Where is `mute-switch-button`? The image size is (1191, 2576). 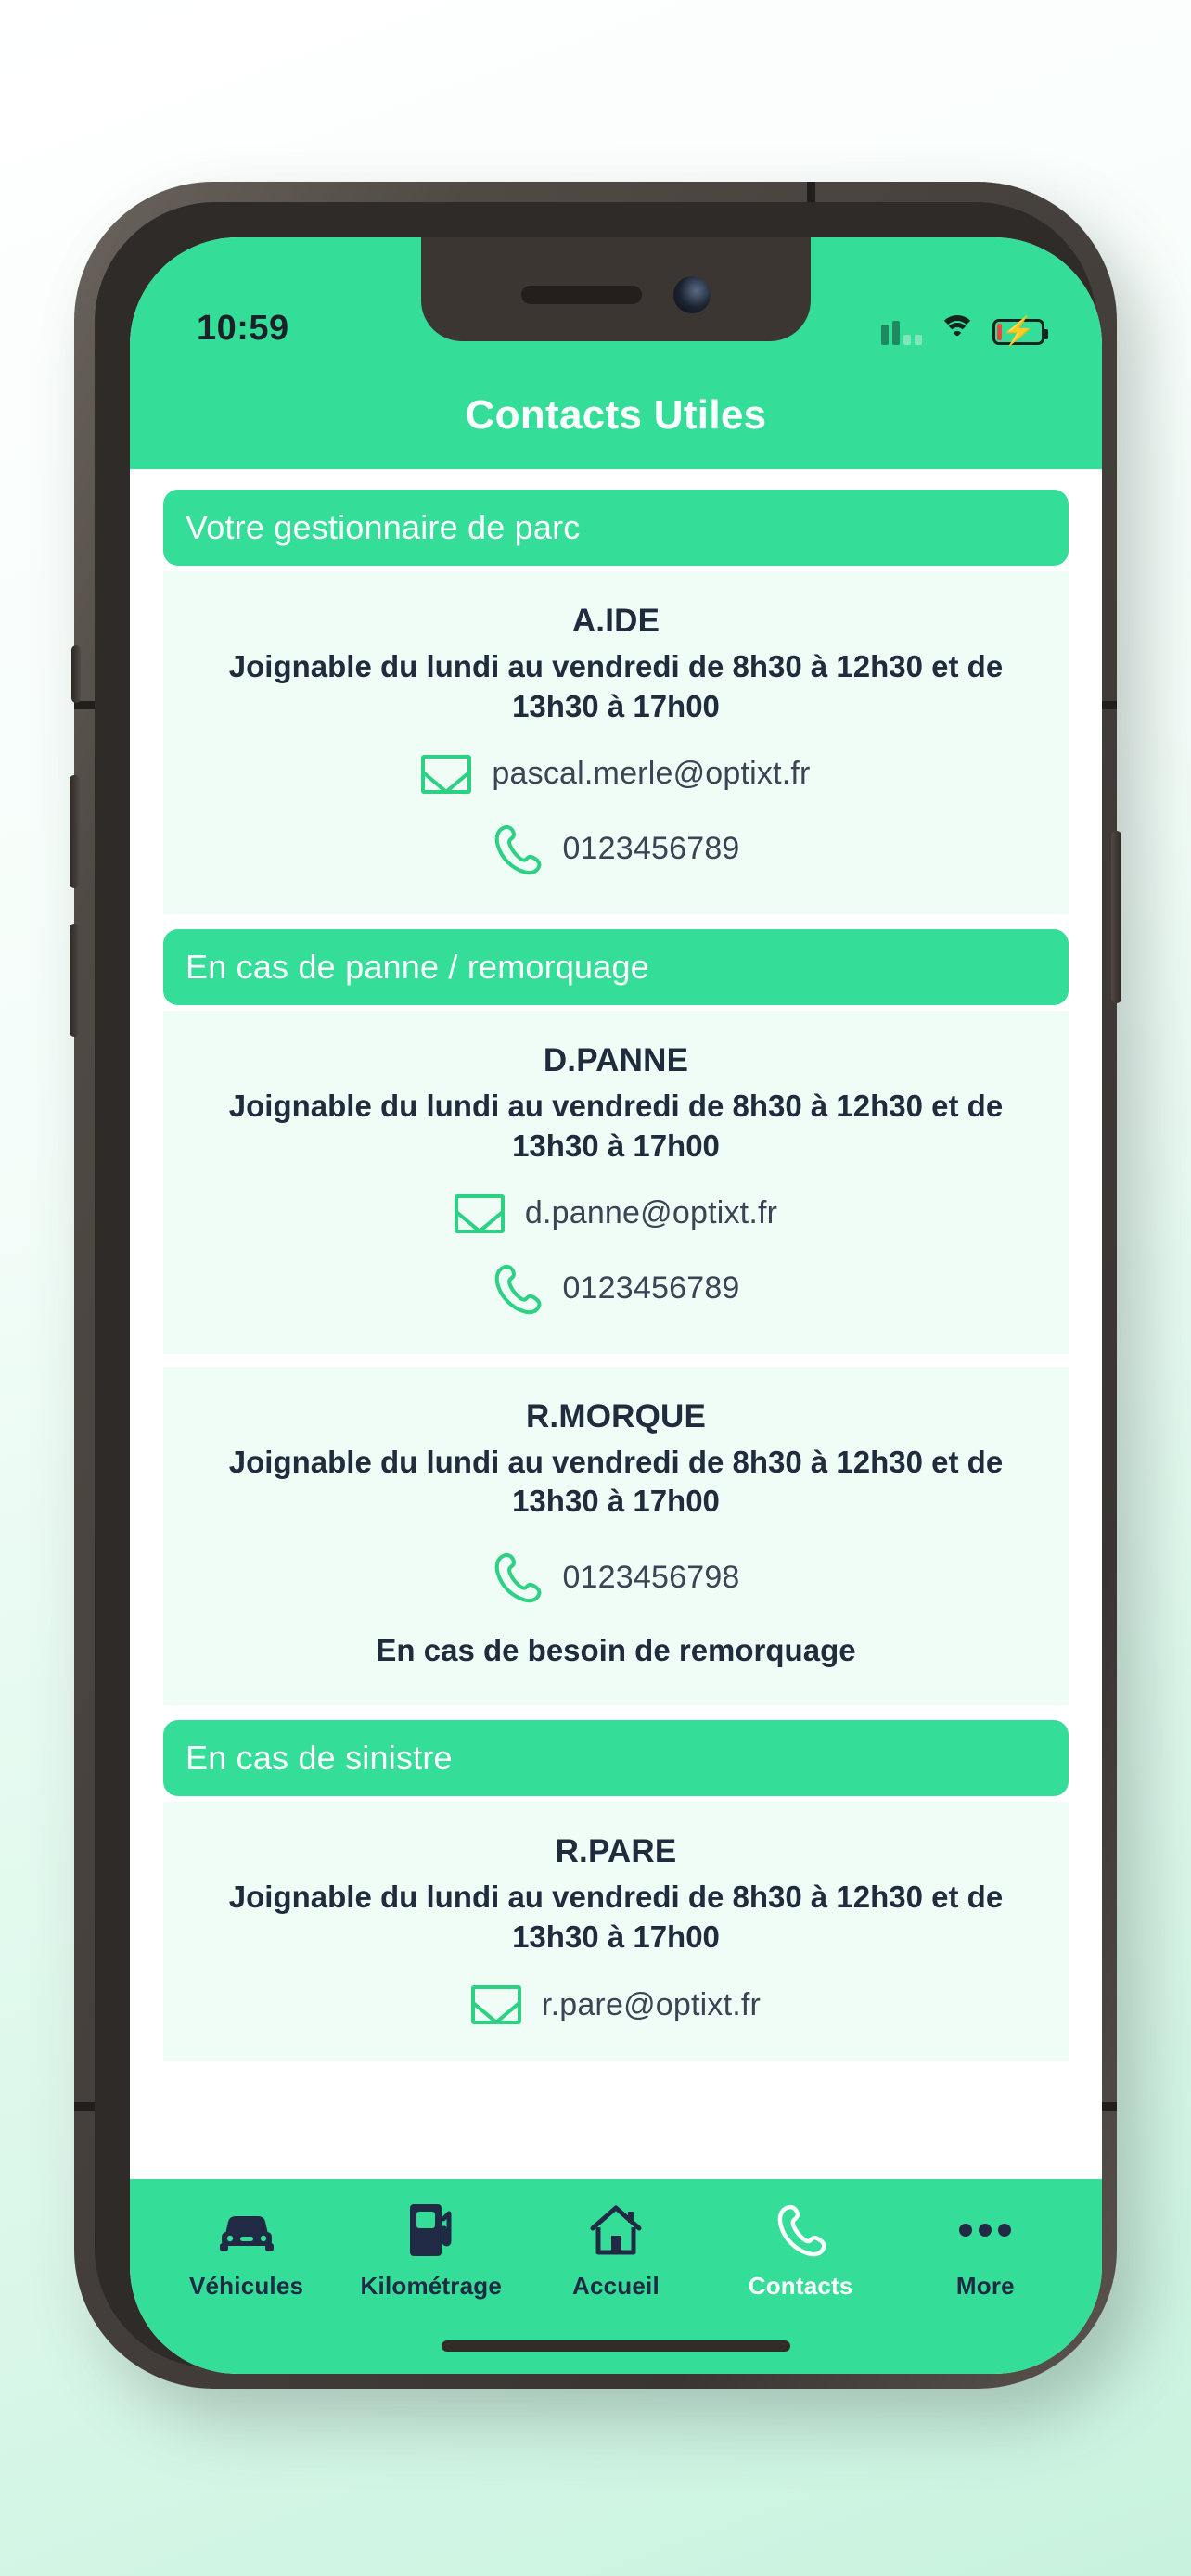 mute-switch-button is located at coordinates (76, 674).